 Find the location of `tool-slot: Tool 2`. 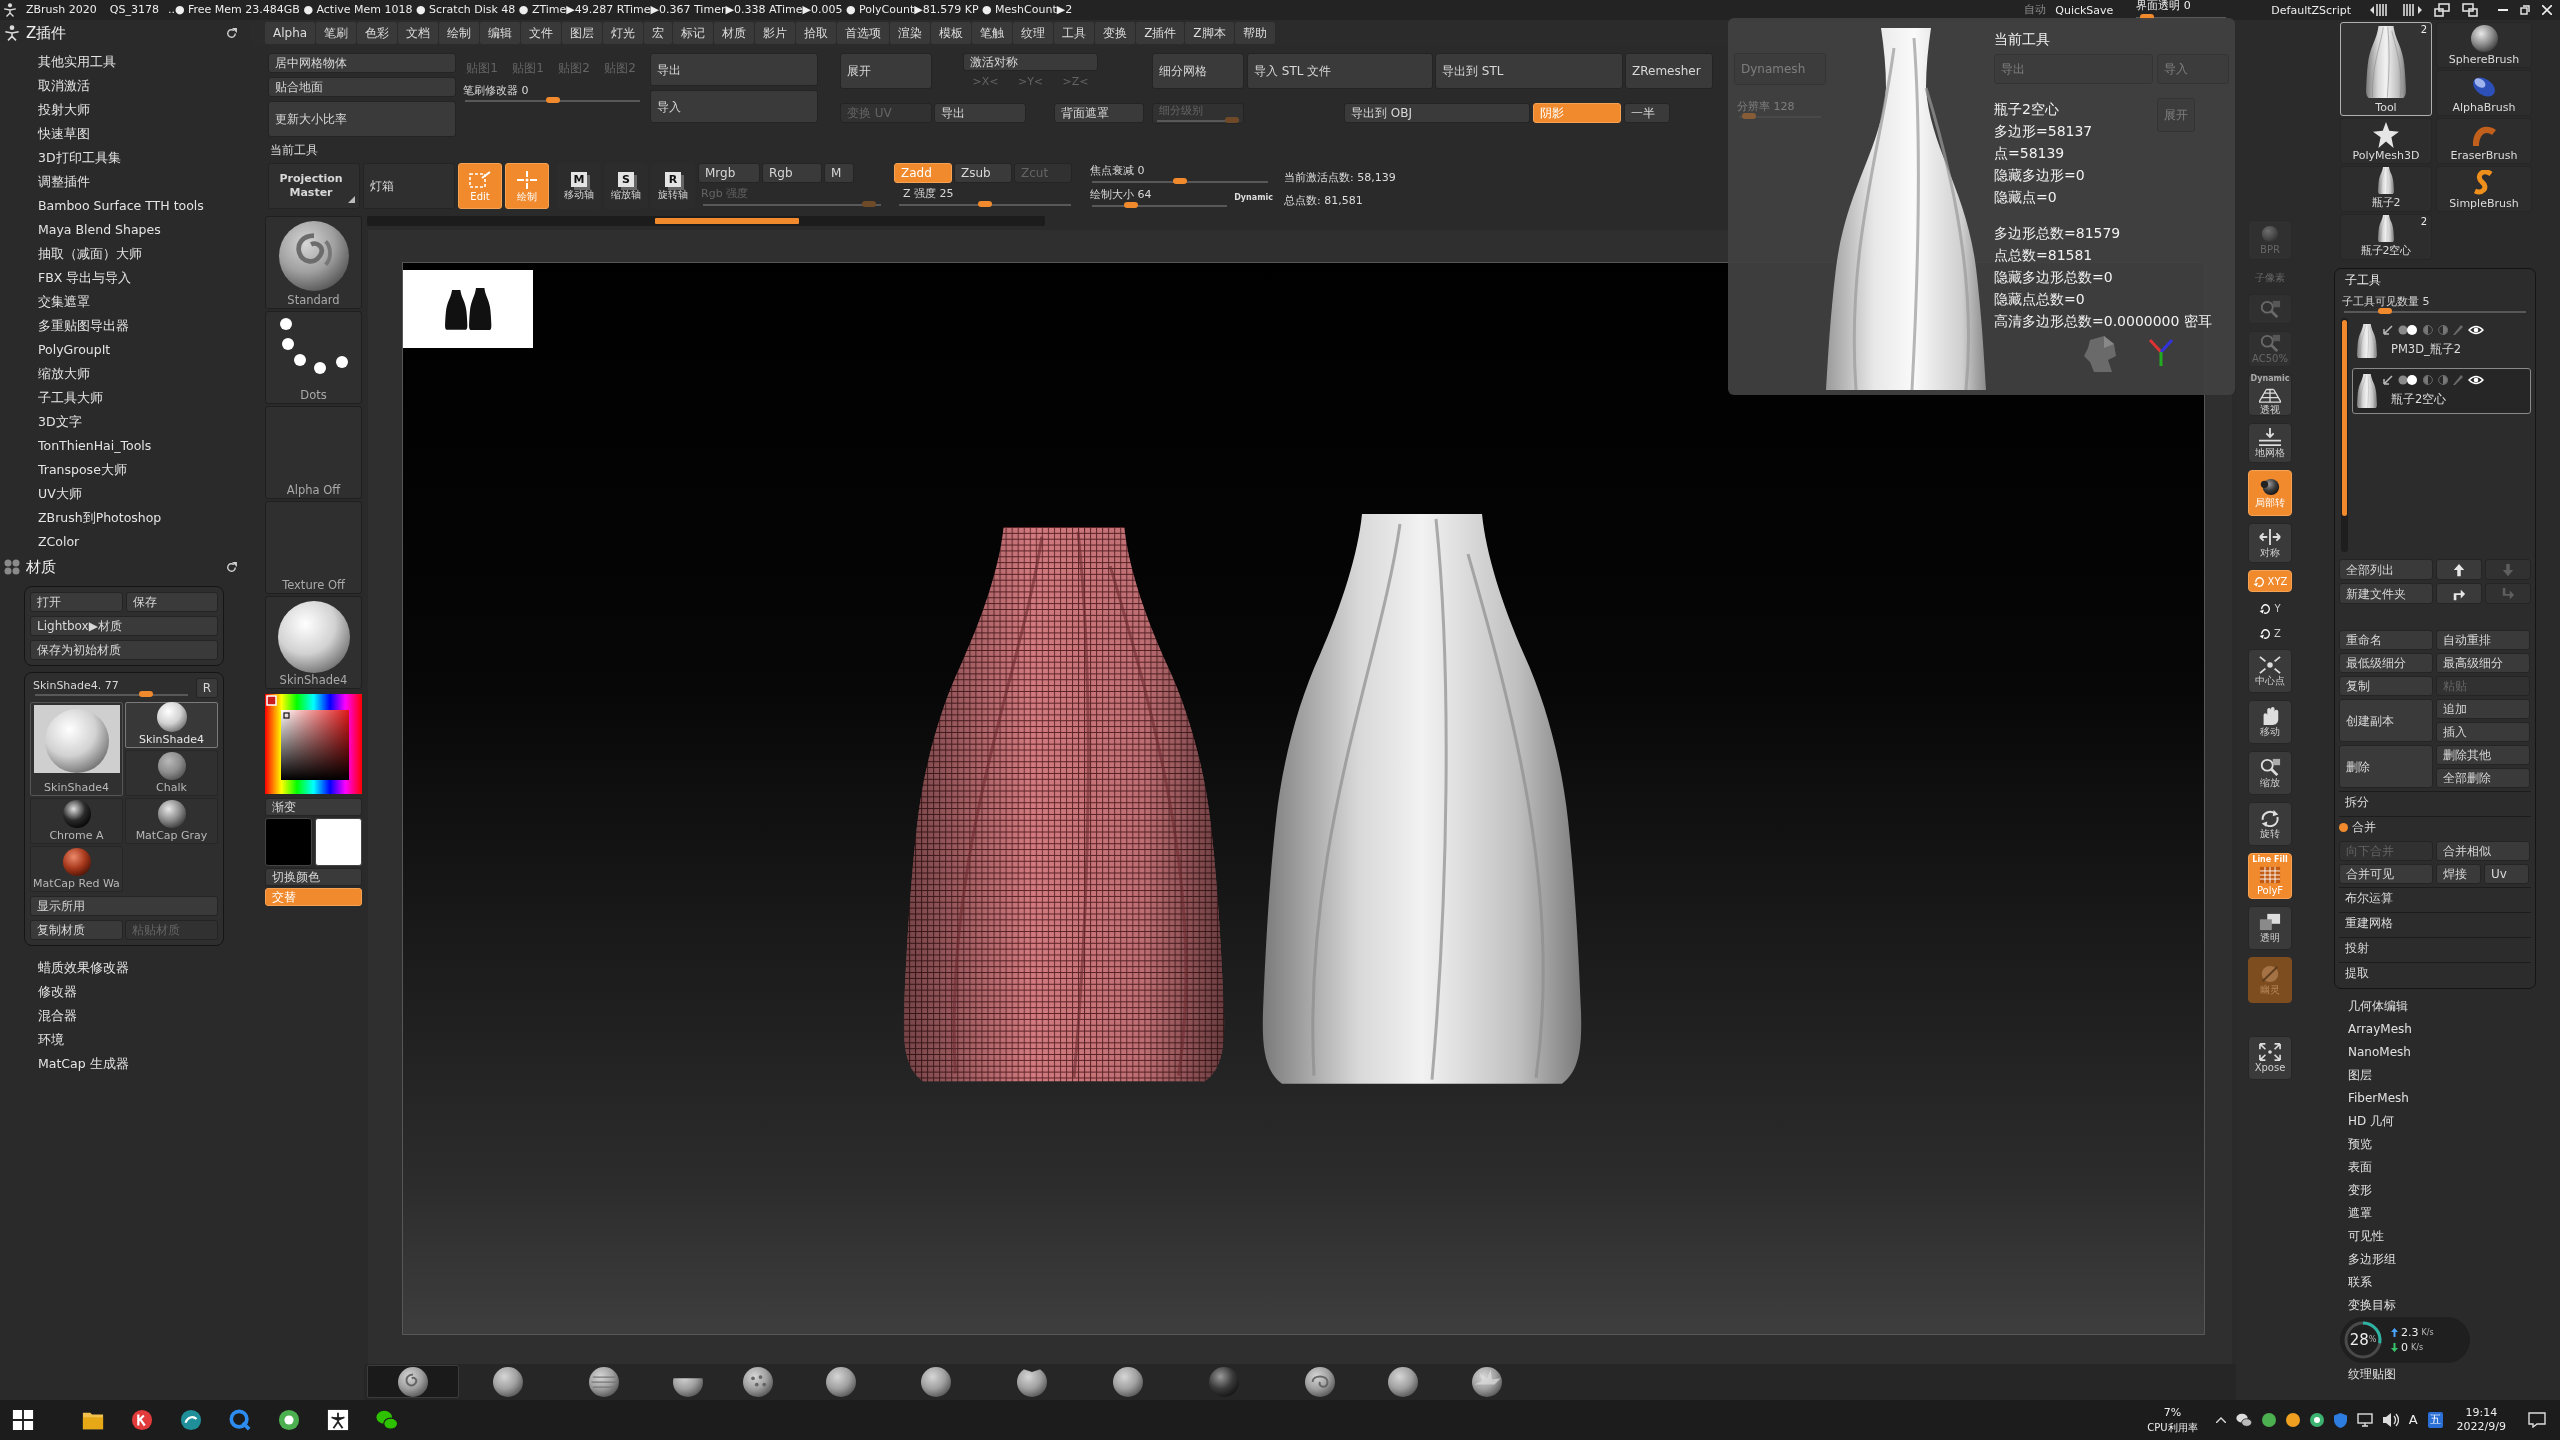

tool-slot: Tool 2 is located at coordinates (2386, 69).